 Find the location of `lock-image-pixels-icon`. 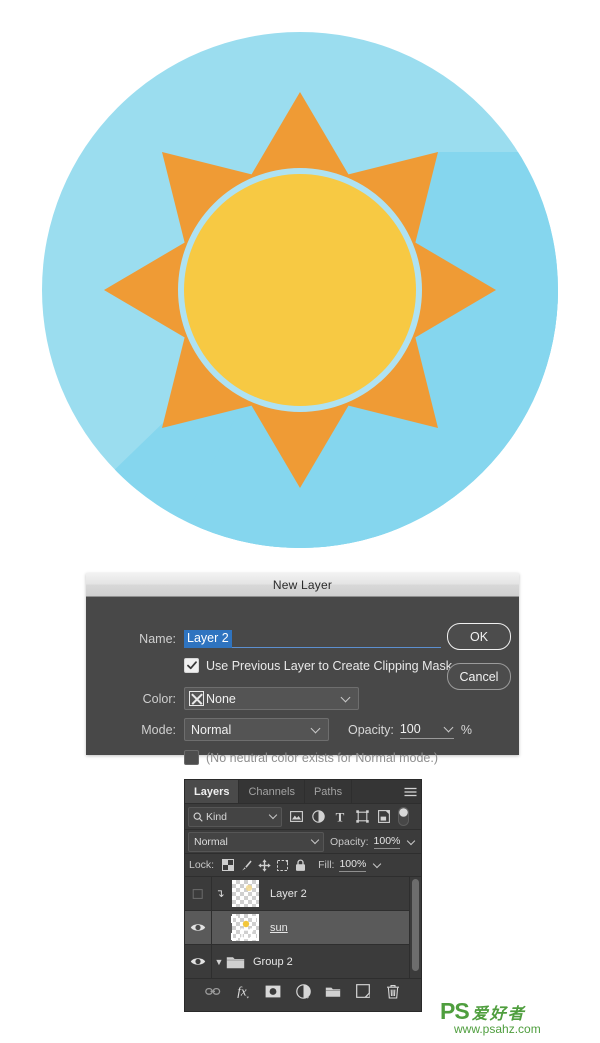

lock-image-pixels-icon is located at coordinates (246, 865).